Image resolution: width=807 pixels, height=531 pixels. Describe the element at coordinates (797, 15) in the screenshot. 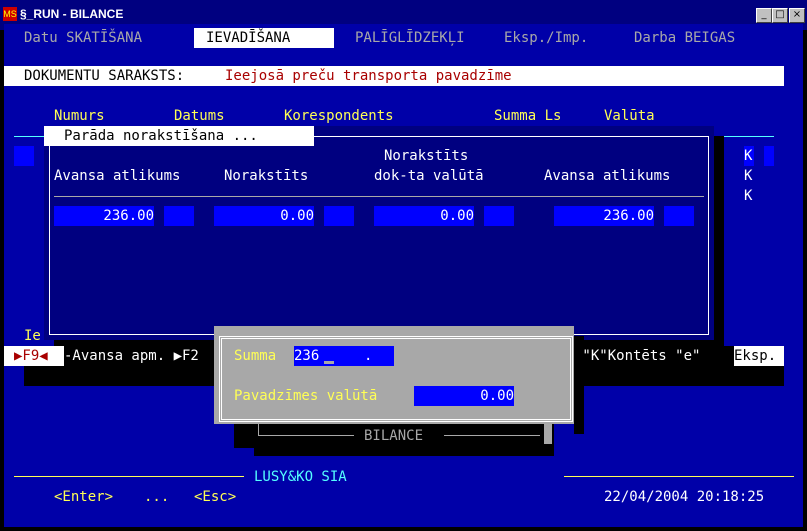

I see `close-button: ×` at that location.